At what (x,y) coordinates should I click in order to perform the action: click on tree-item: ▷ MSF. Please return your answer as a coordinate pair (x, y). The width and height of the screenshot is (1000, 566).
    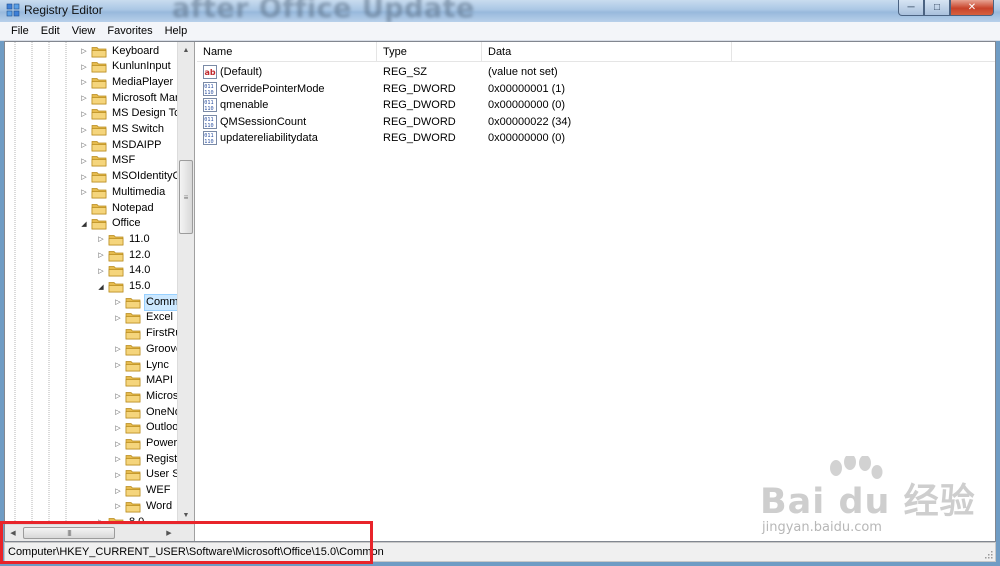
    Looking at the image, I should click on (108, 161).